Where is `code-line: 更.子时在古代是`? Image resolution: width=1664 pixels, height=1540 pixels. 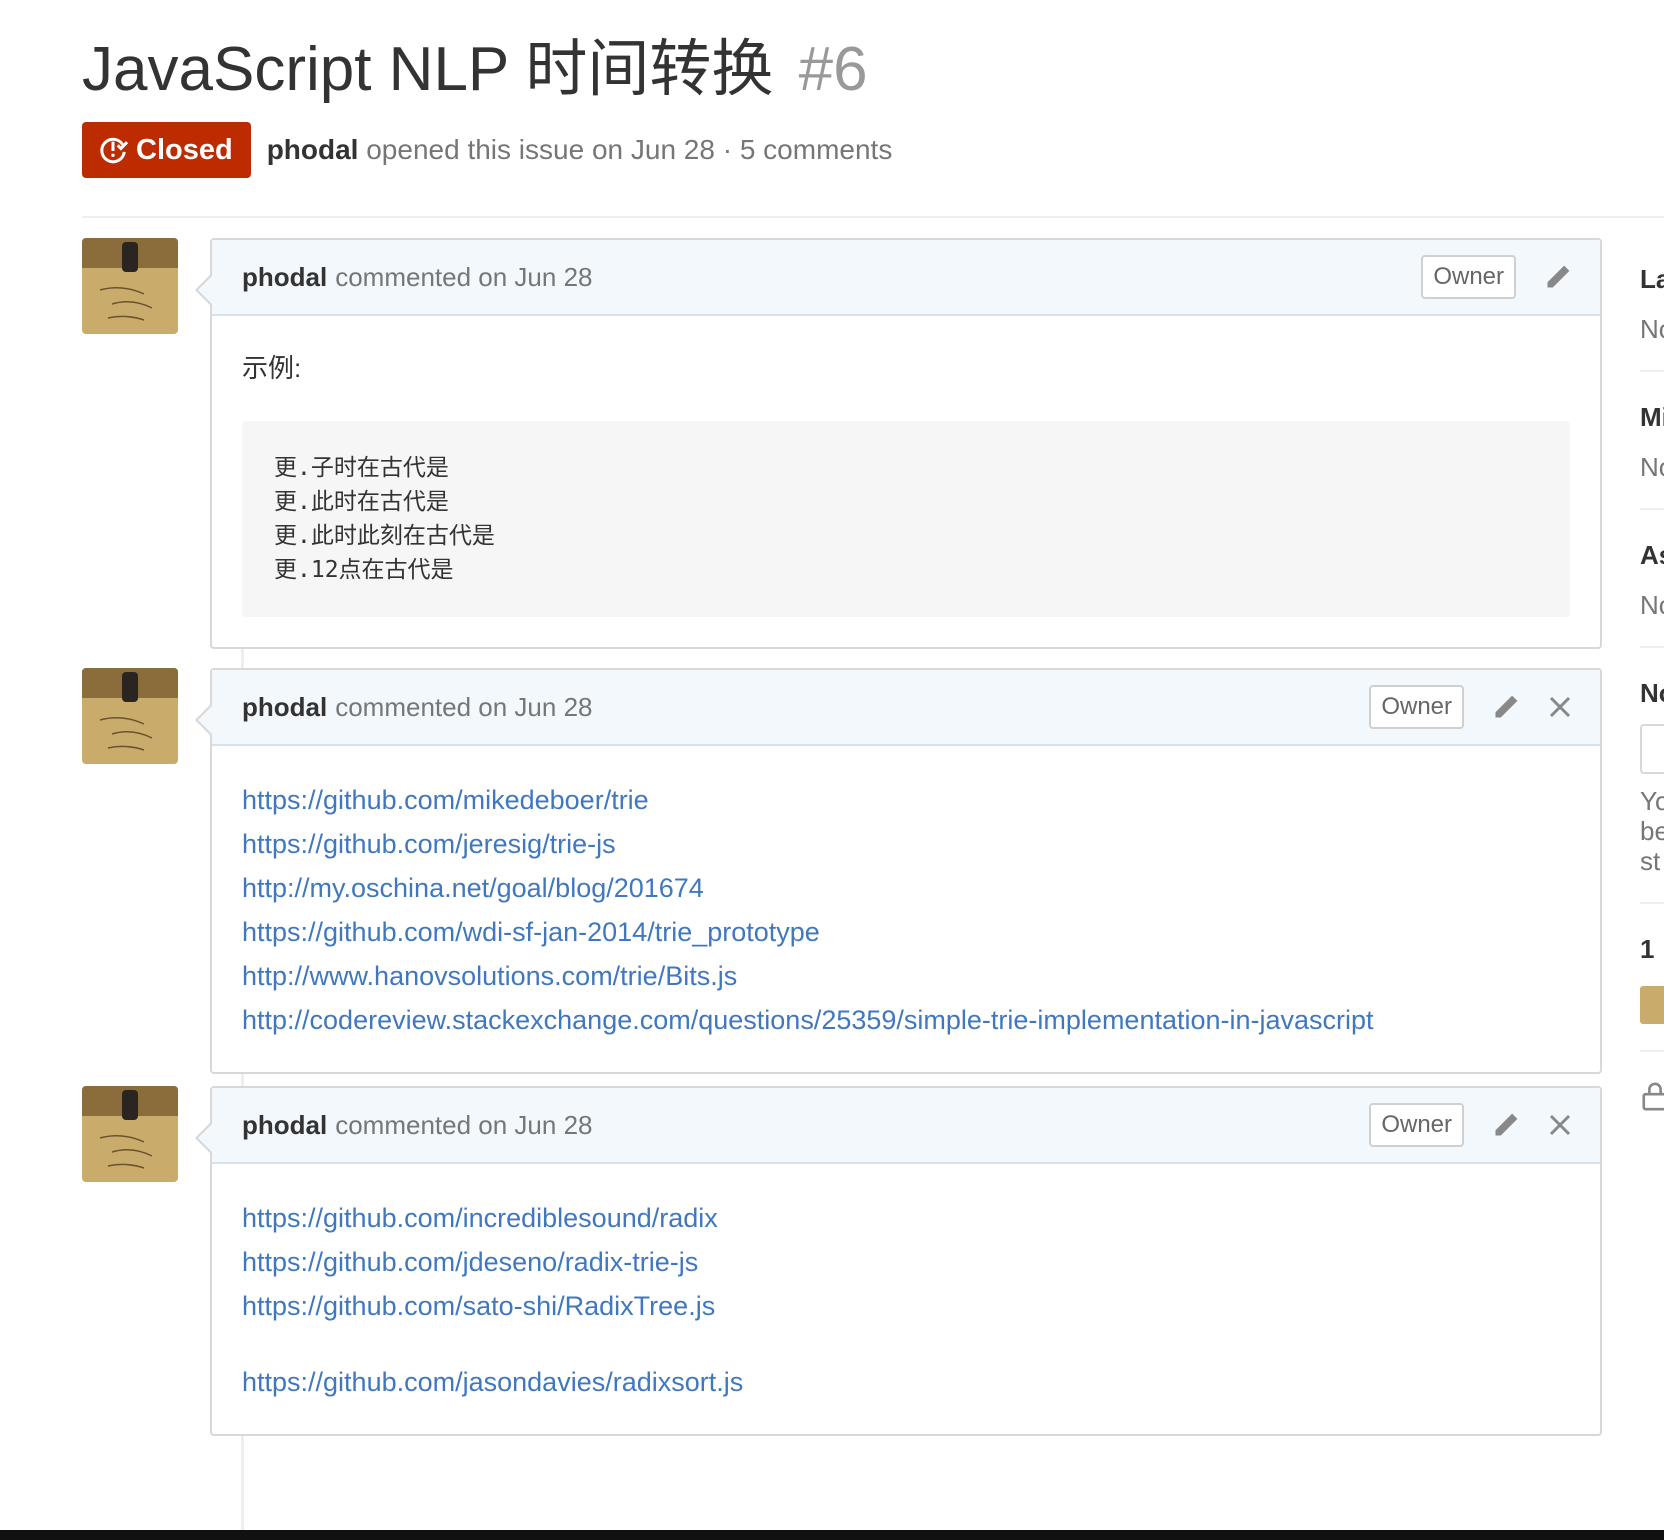 code-line: 更.子时在古代是 is located at coordinates (361, 468).